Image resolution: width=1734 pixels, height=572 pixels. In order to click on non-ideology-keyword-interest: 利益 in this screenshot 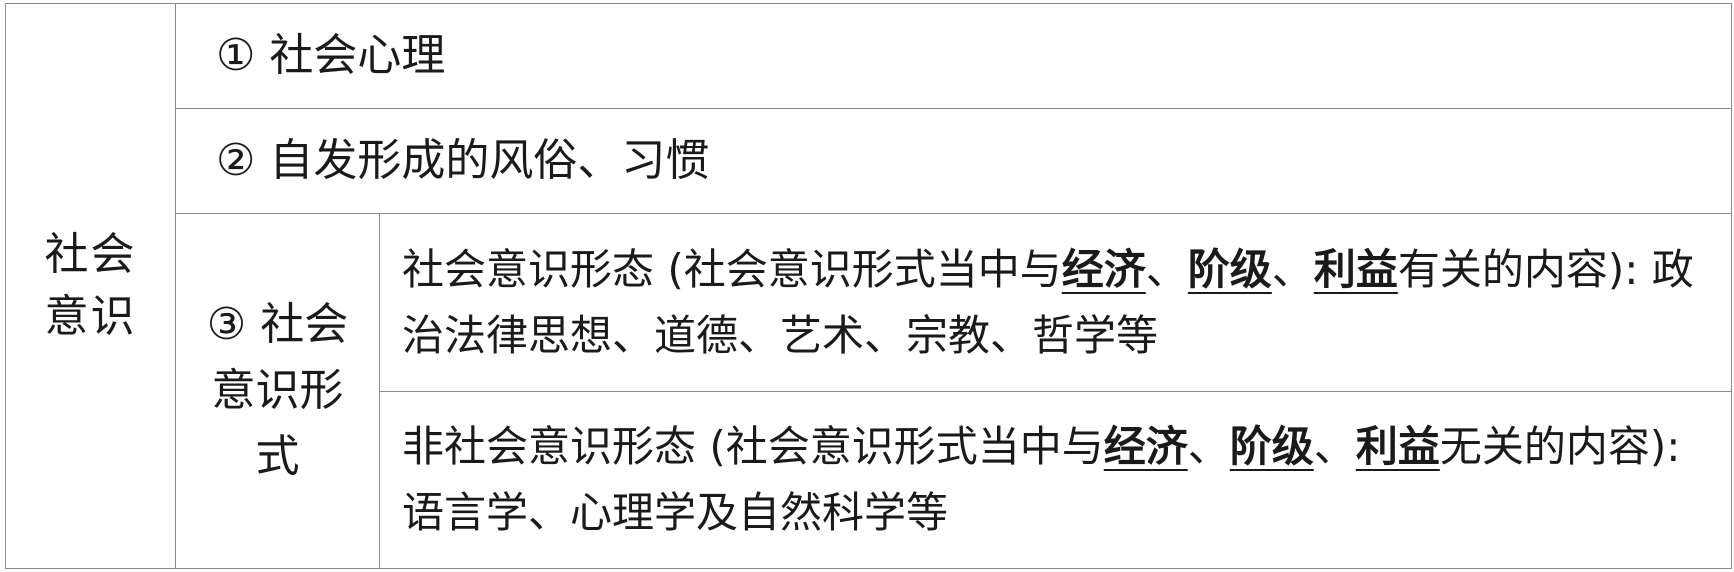, I will do `click(1397, 446)`.